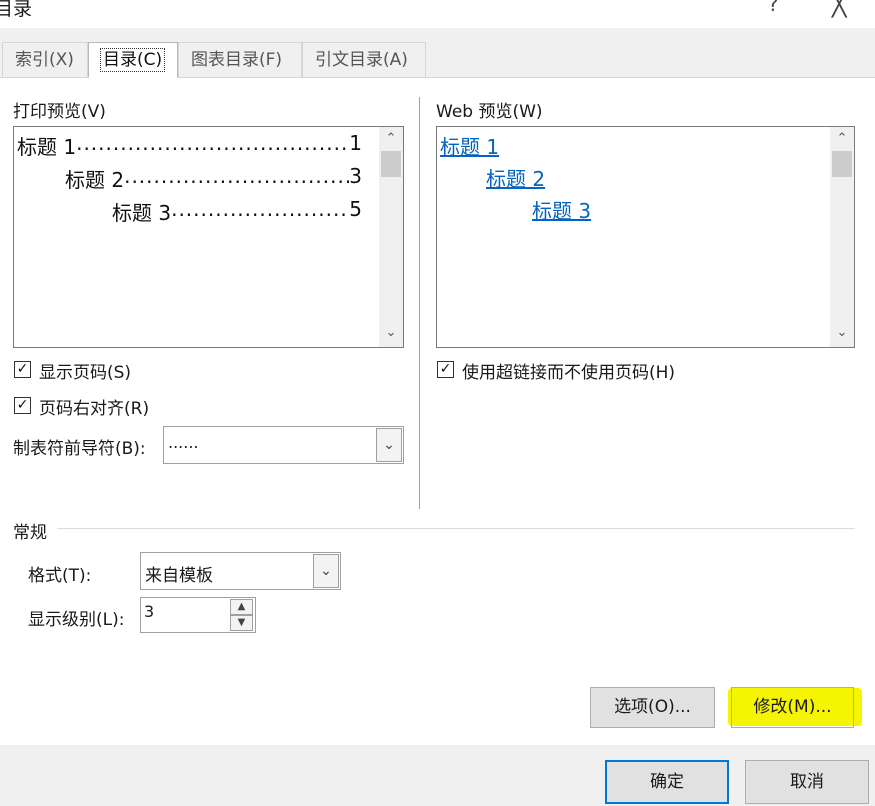 The height and width of the screenshot is (806, 875). What do you see at coordinates (241, 623) in the screenshot?
I see `spin-down-icon: ▼` at bounding box center [241, 623].